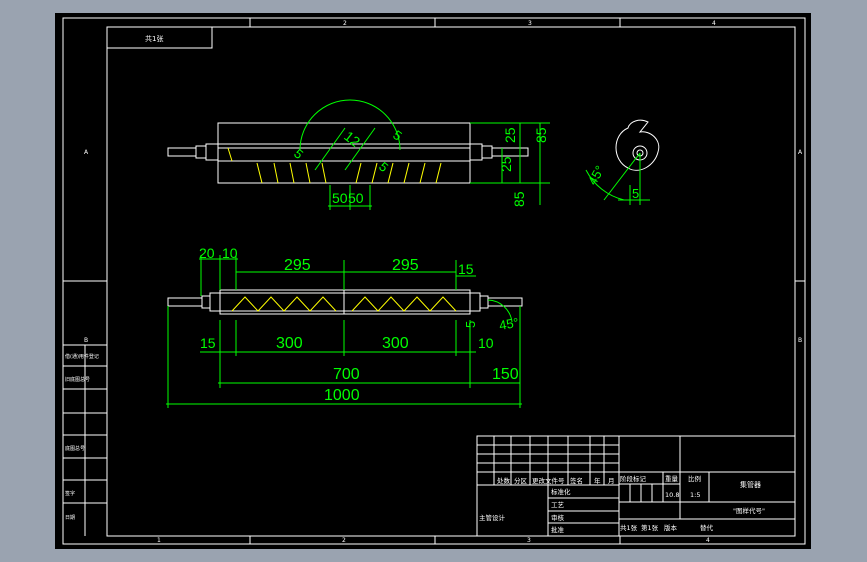 The height and width of the screenshot is (562, 867). Describe the element at coordinates (466, 269) in the screenshot. I see `dim-15a: 15` at that location.